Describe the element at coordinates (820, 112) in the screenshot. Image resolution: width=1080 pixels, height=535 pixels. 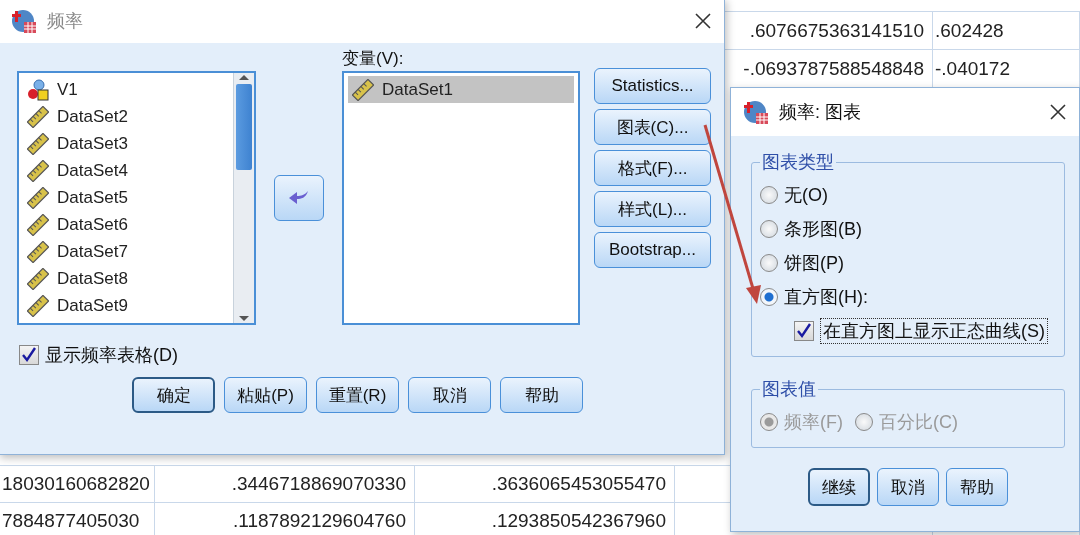
I see `window-title: 频率: 图表` at that location.